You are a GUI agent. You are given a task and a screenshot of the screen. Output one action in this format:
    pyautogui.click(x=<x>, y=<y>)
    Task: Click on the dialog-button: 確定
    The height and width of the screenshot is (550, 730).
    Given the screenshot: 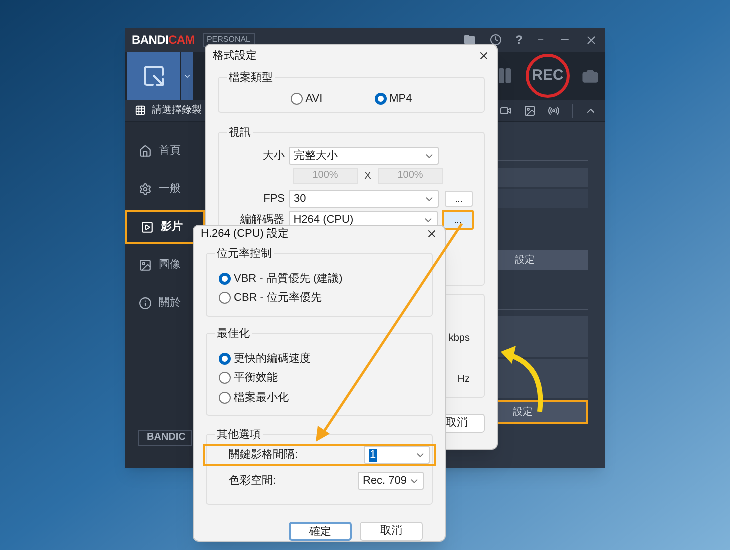 What is the action you would take?
    pyautogui.click(x=320, y=531)
    